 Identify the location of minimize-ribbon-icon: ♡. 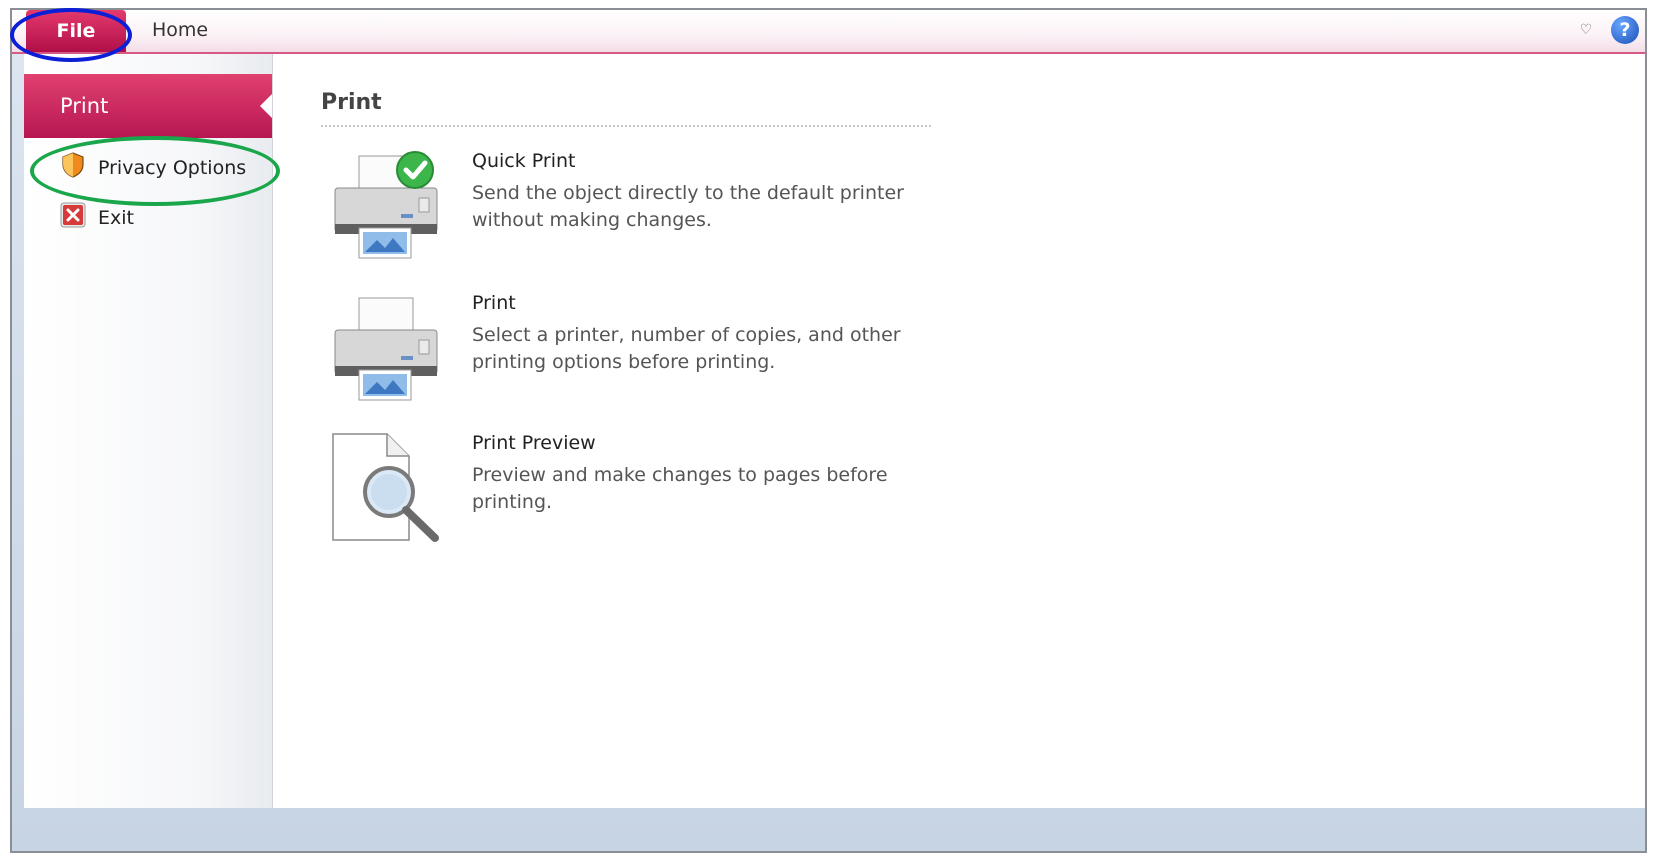
(1586, 30).